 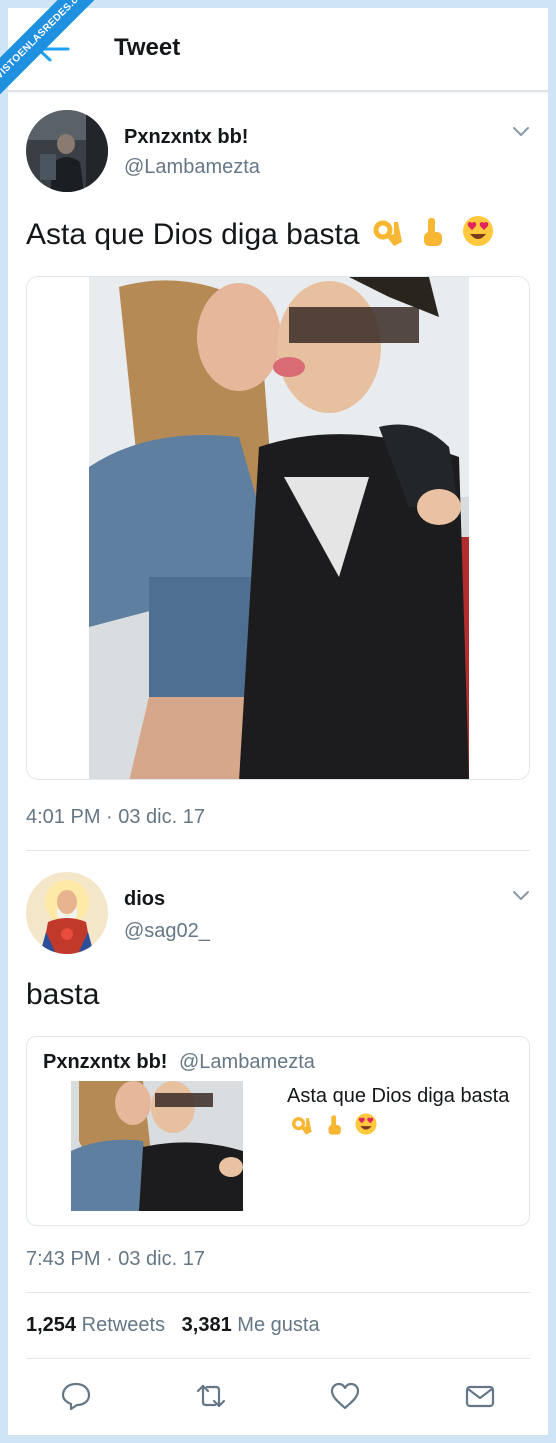 What do you see at coordinates (157, 1146) in the screenshot?
I see `quoted-photo` at bounding box center [157, 1146].